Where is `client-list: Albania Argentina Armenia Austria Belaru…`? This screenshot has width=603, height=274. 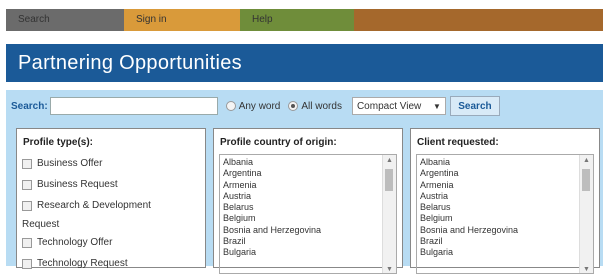
client-list: Albania Argentina Armenia Austria Belaru… is located at coordinates (469, 208).